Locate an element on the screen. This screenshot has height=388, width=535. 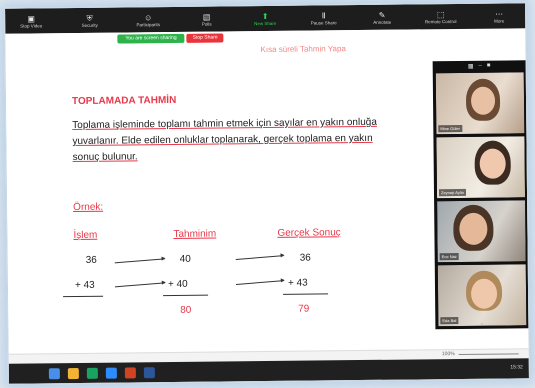
stop-share-button: Stop Share is located at coordinates (205, 38).